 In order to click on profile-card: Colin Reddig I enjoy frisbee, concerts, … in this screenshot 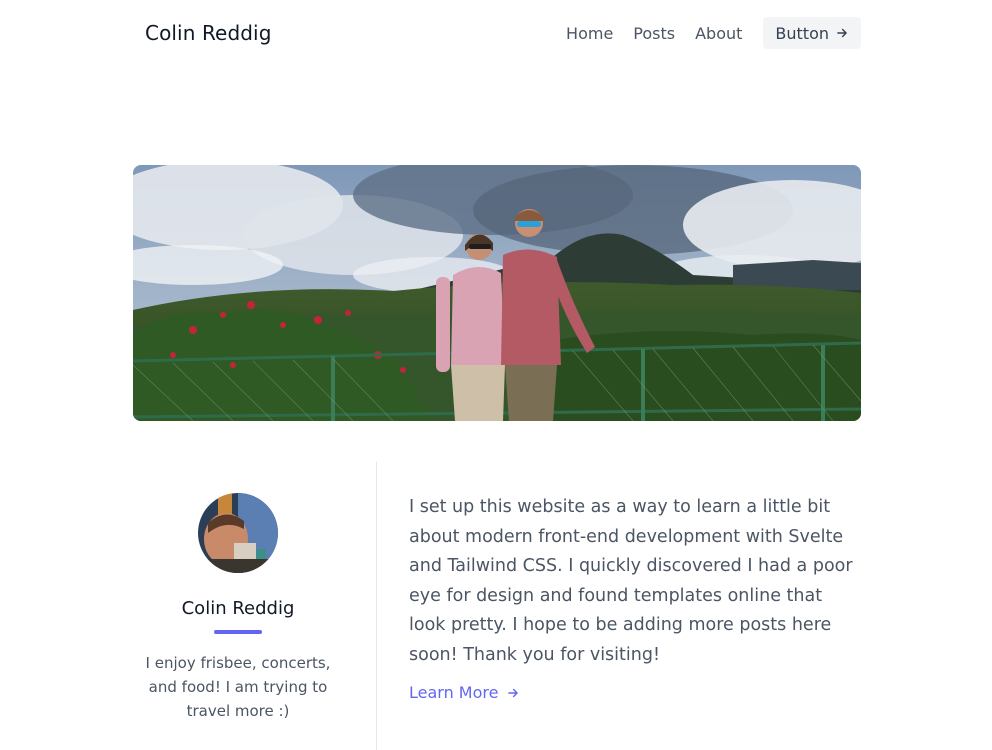, I will do `click(255, 606)`.